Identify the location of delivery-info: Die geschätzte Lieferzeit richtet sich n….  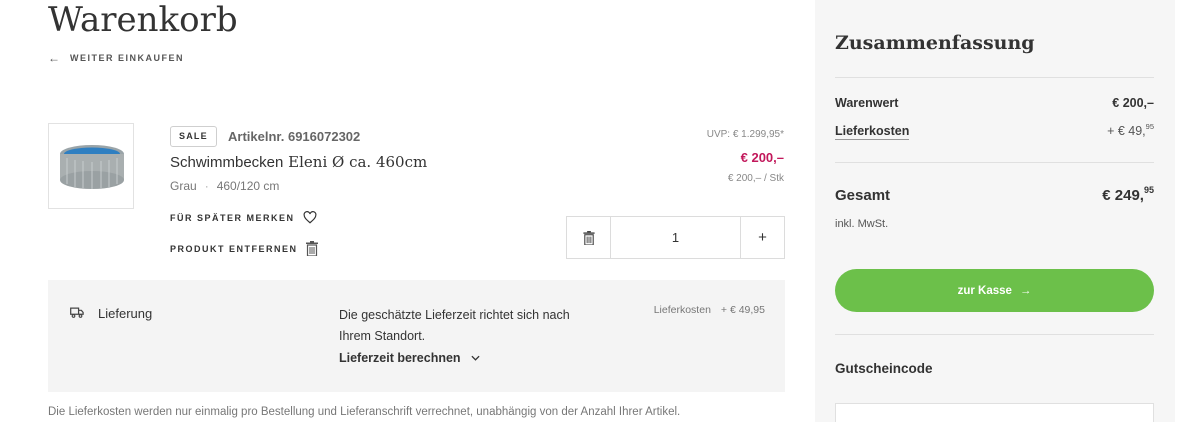
(454, 325).